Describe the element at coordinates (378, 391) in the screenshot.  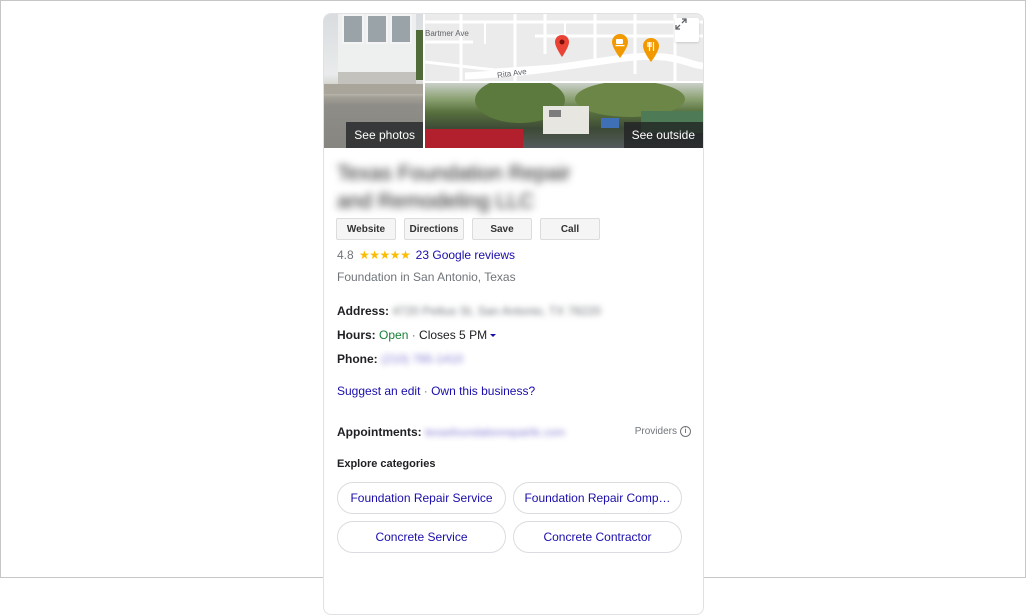
I see `suggest-edit-link: Suggest an edit` at that location.